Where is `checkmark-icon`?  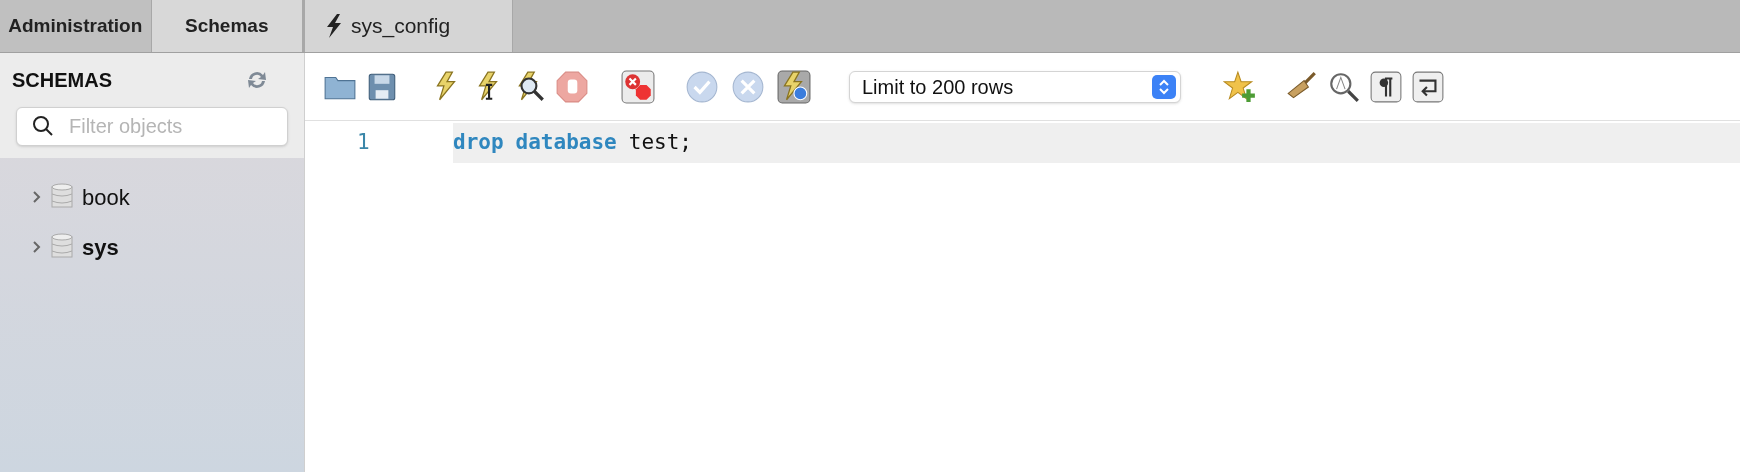 checkmark-icon is located at coordinates (702, 86).